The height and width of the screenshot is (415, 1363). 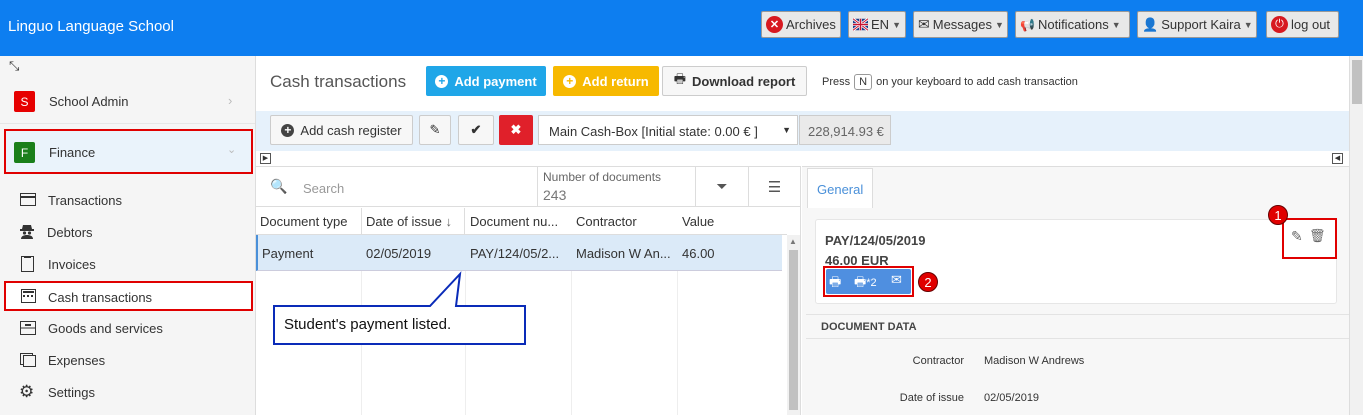 What do you see at coordinates (72, 264) in the screenshot?
I see `sidebar-item-label: Invoices` at bounding box center [72, 264].